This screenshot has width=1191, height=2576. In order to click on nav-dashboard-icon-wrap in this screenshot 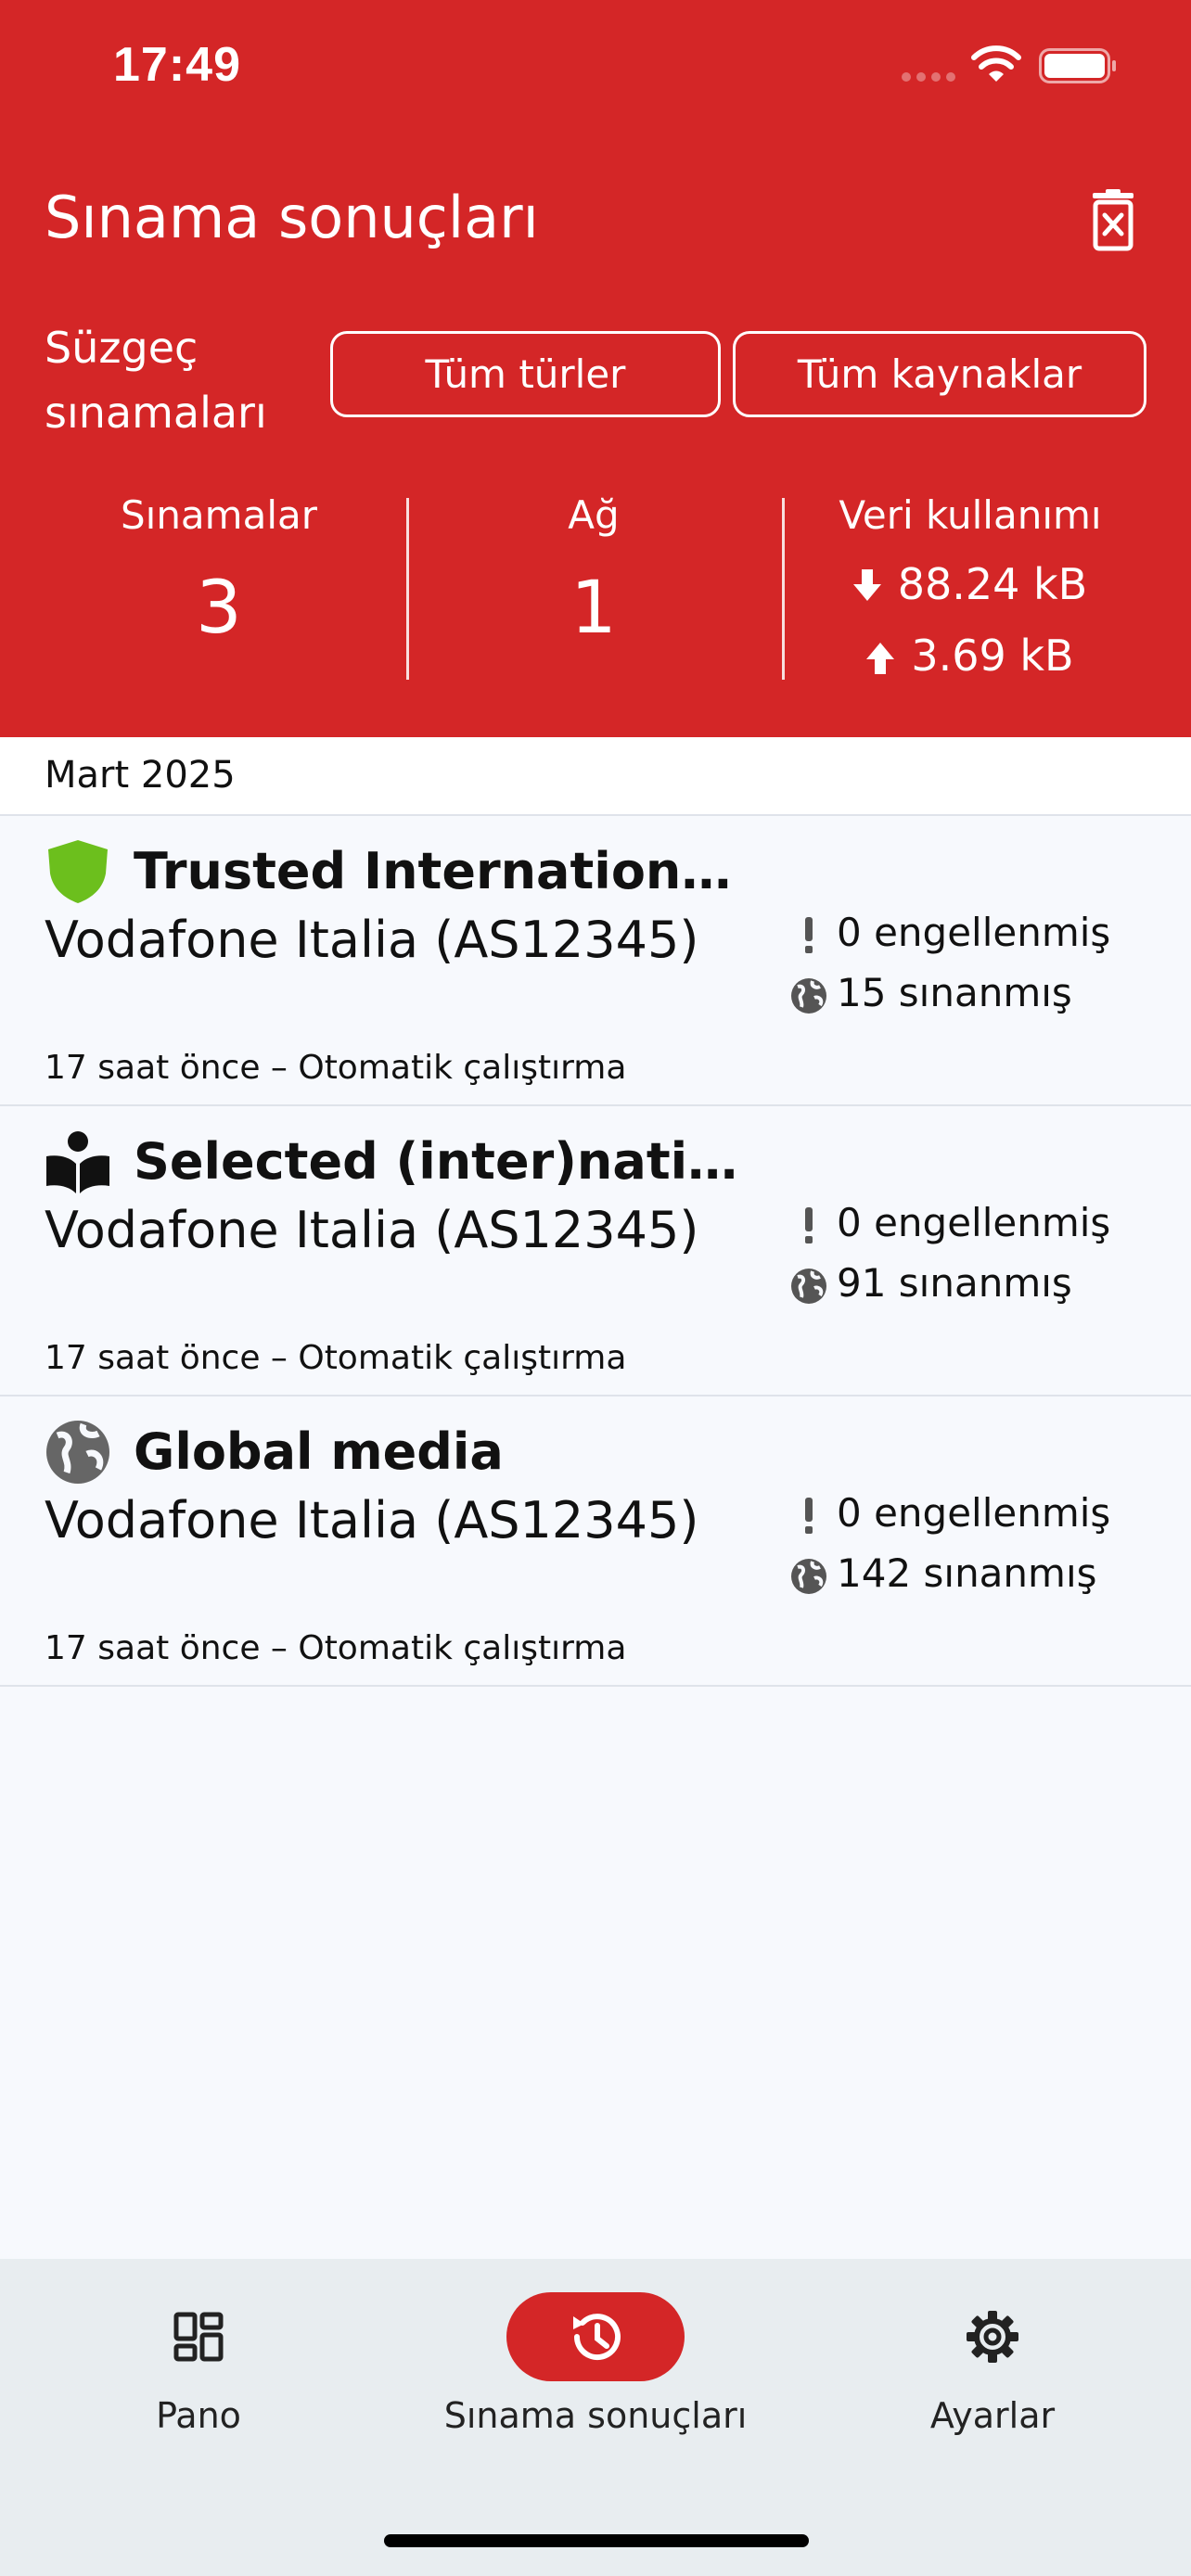, I will do `click(198, 2337)`.